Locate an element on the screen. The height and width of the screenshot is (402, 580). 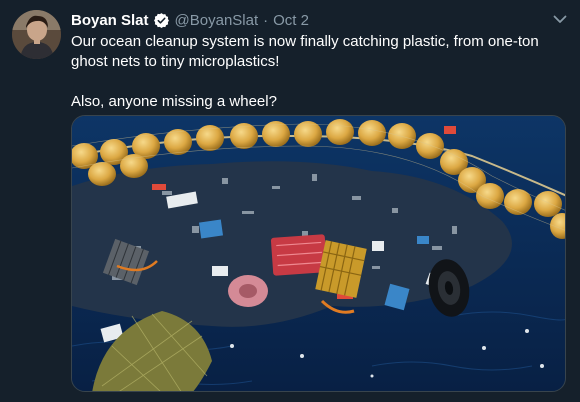
avatar-photo is located at coordinates (36, 34).